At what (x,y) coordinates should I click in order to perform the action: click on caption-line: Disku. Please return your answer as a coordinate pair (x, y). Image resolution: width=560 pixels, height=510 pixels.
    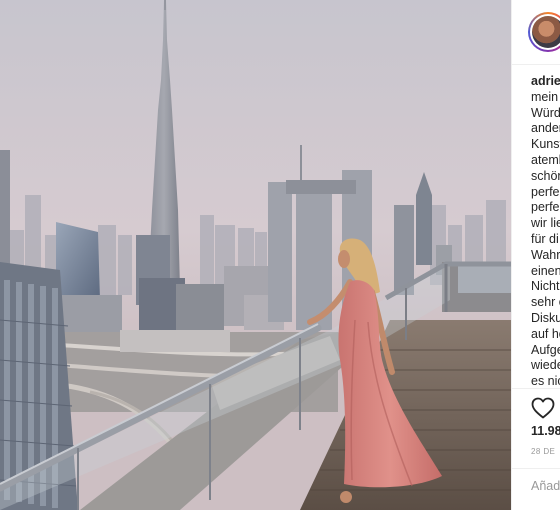
    Looking at the image, I should click on (545, 317).